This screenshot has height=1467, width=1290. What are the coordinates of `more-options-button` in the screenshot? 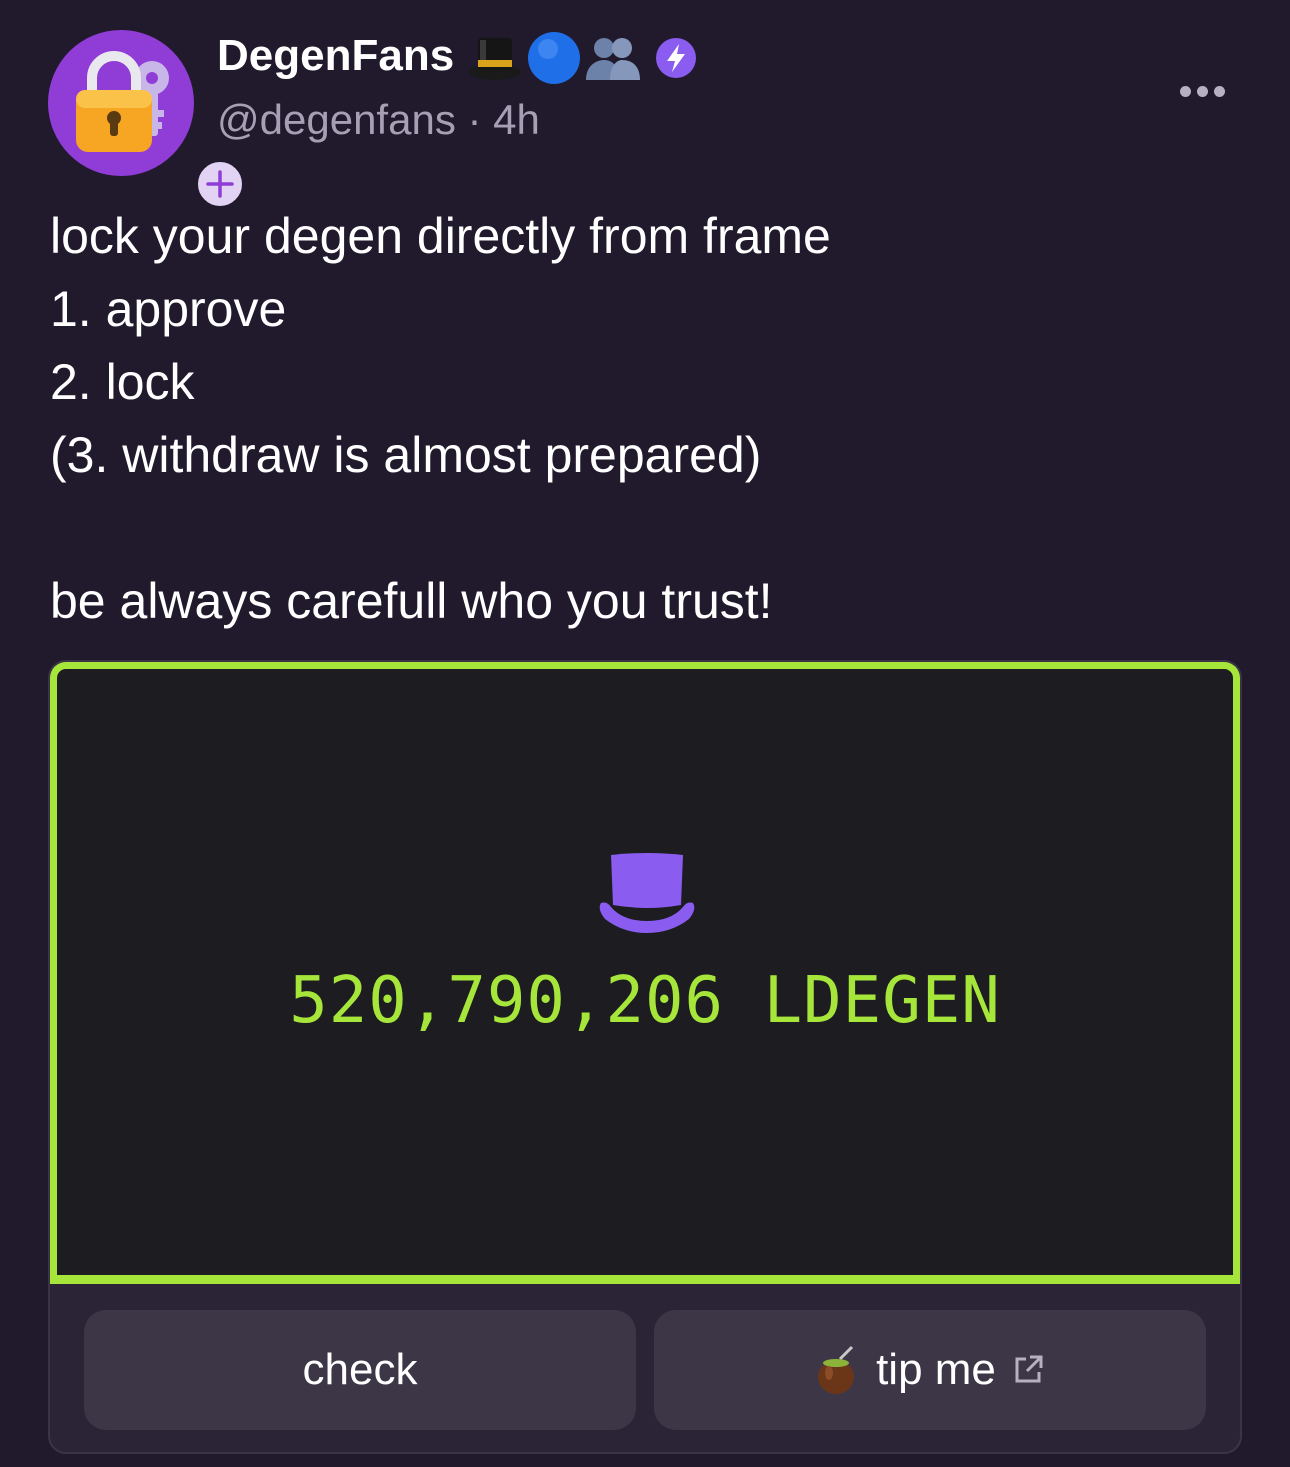 It's located at (1202, 91).